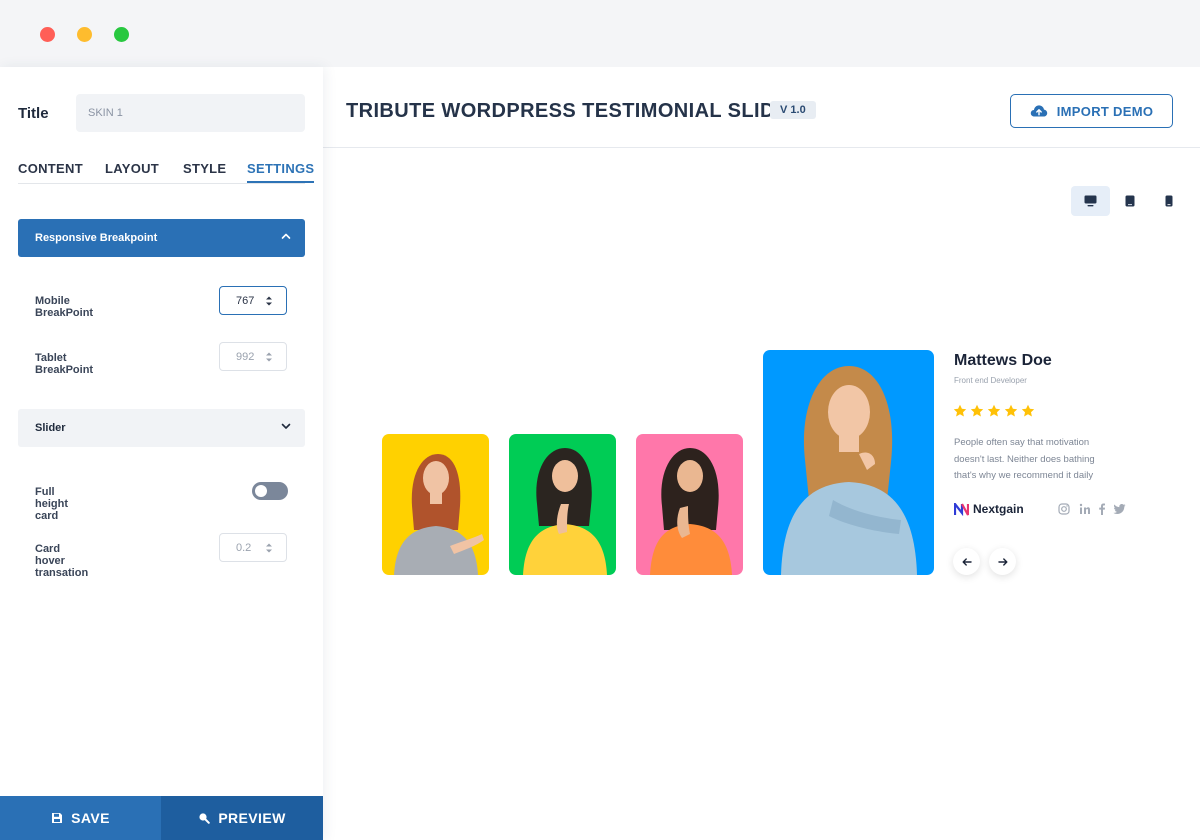  I want to click on import-demo-label: IMPORT DEMO, so click(1105, 111).